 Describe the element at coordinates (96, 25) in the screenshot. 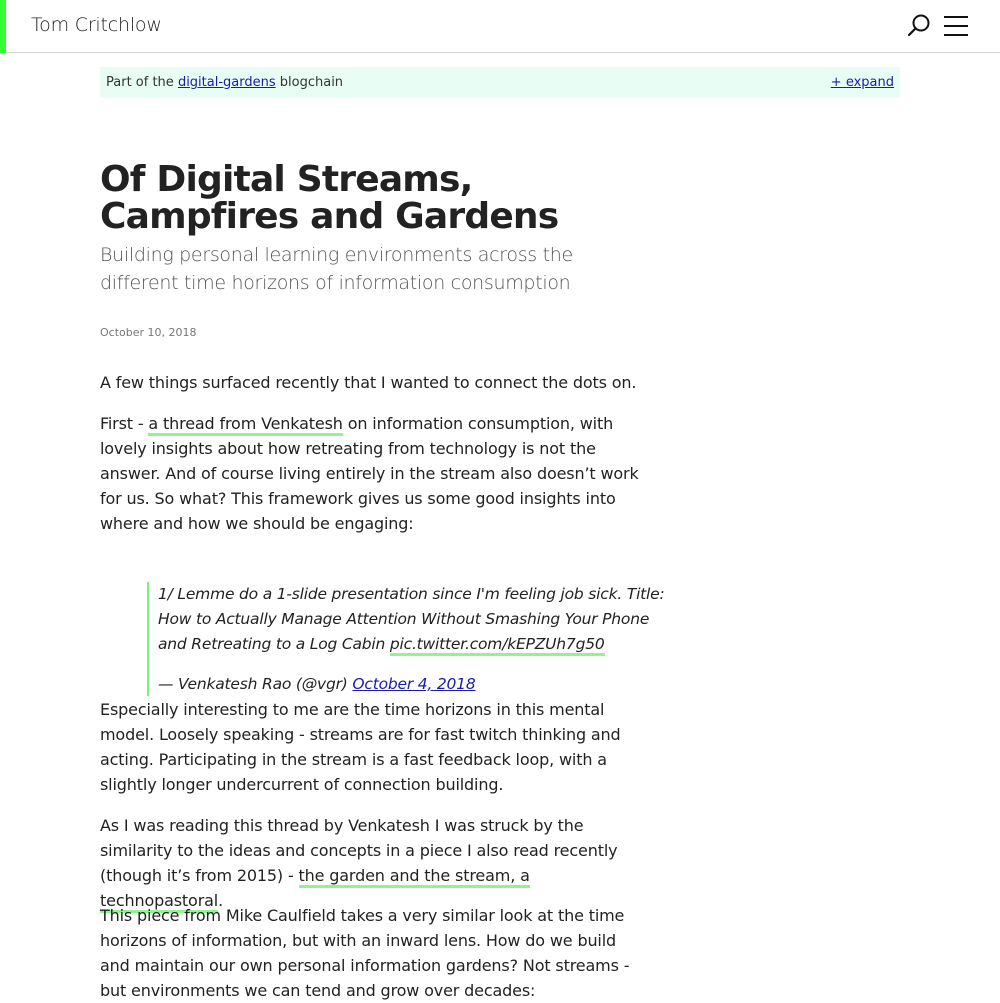

I see `site-title-link: Tom Critchlow` at that location.